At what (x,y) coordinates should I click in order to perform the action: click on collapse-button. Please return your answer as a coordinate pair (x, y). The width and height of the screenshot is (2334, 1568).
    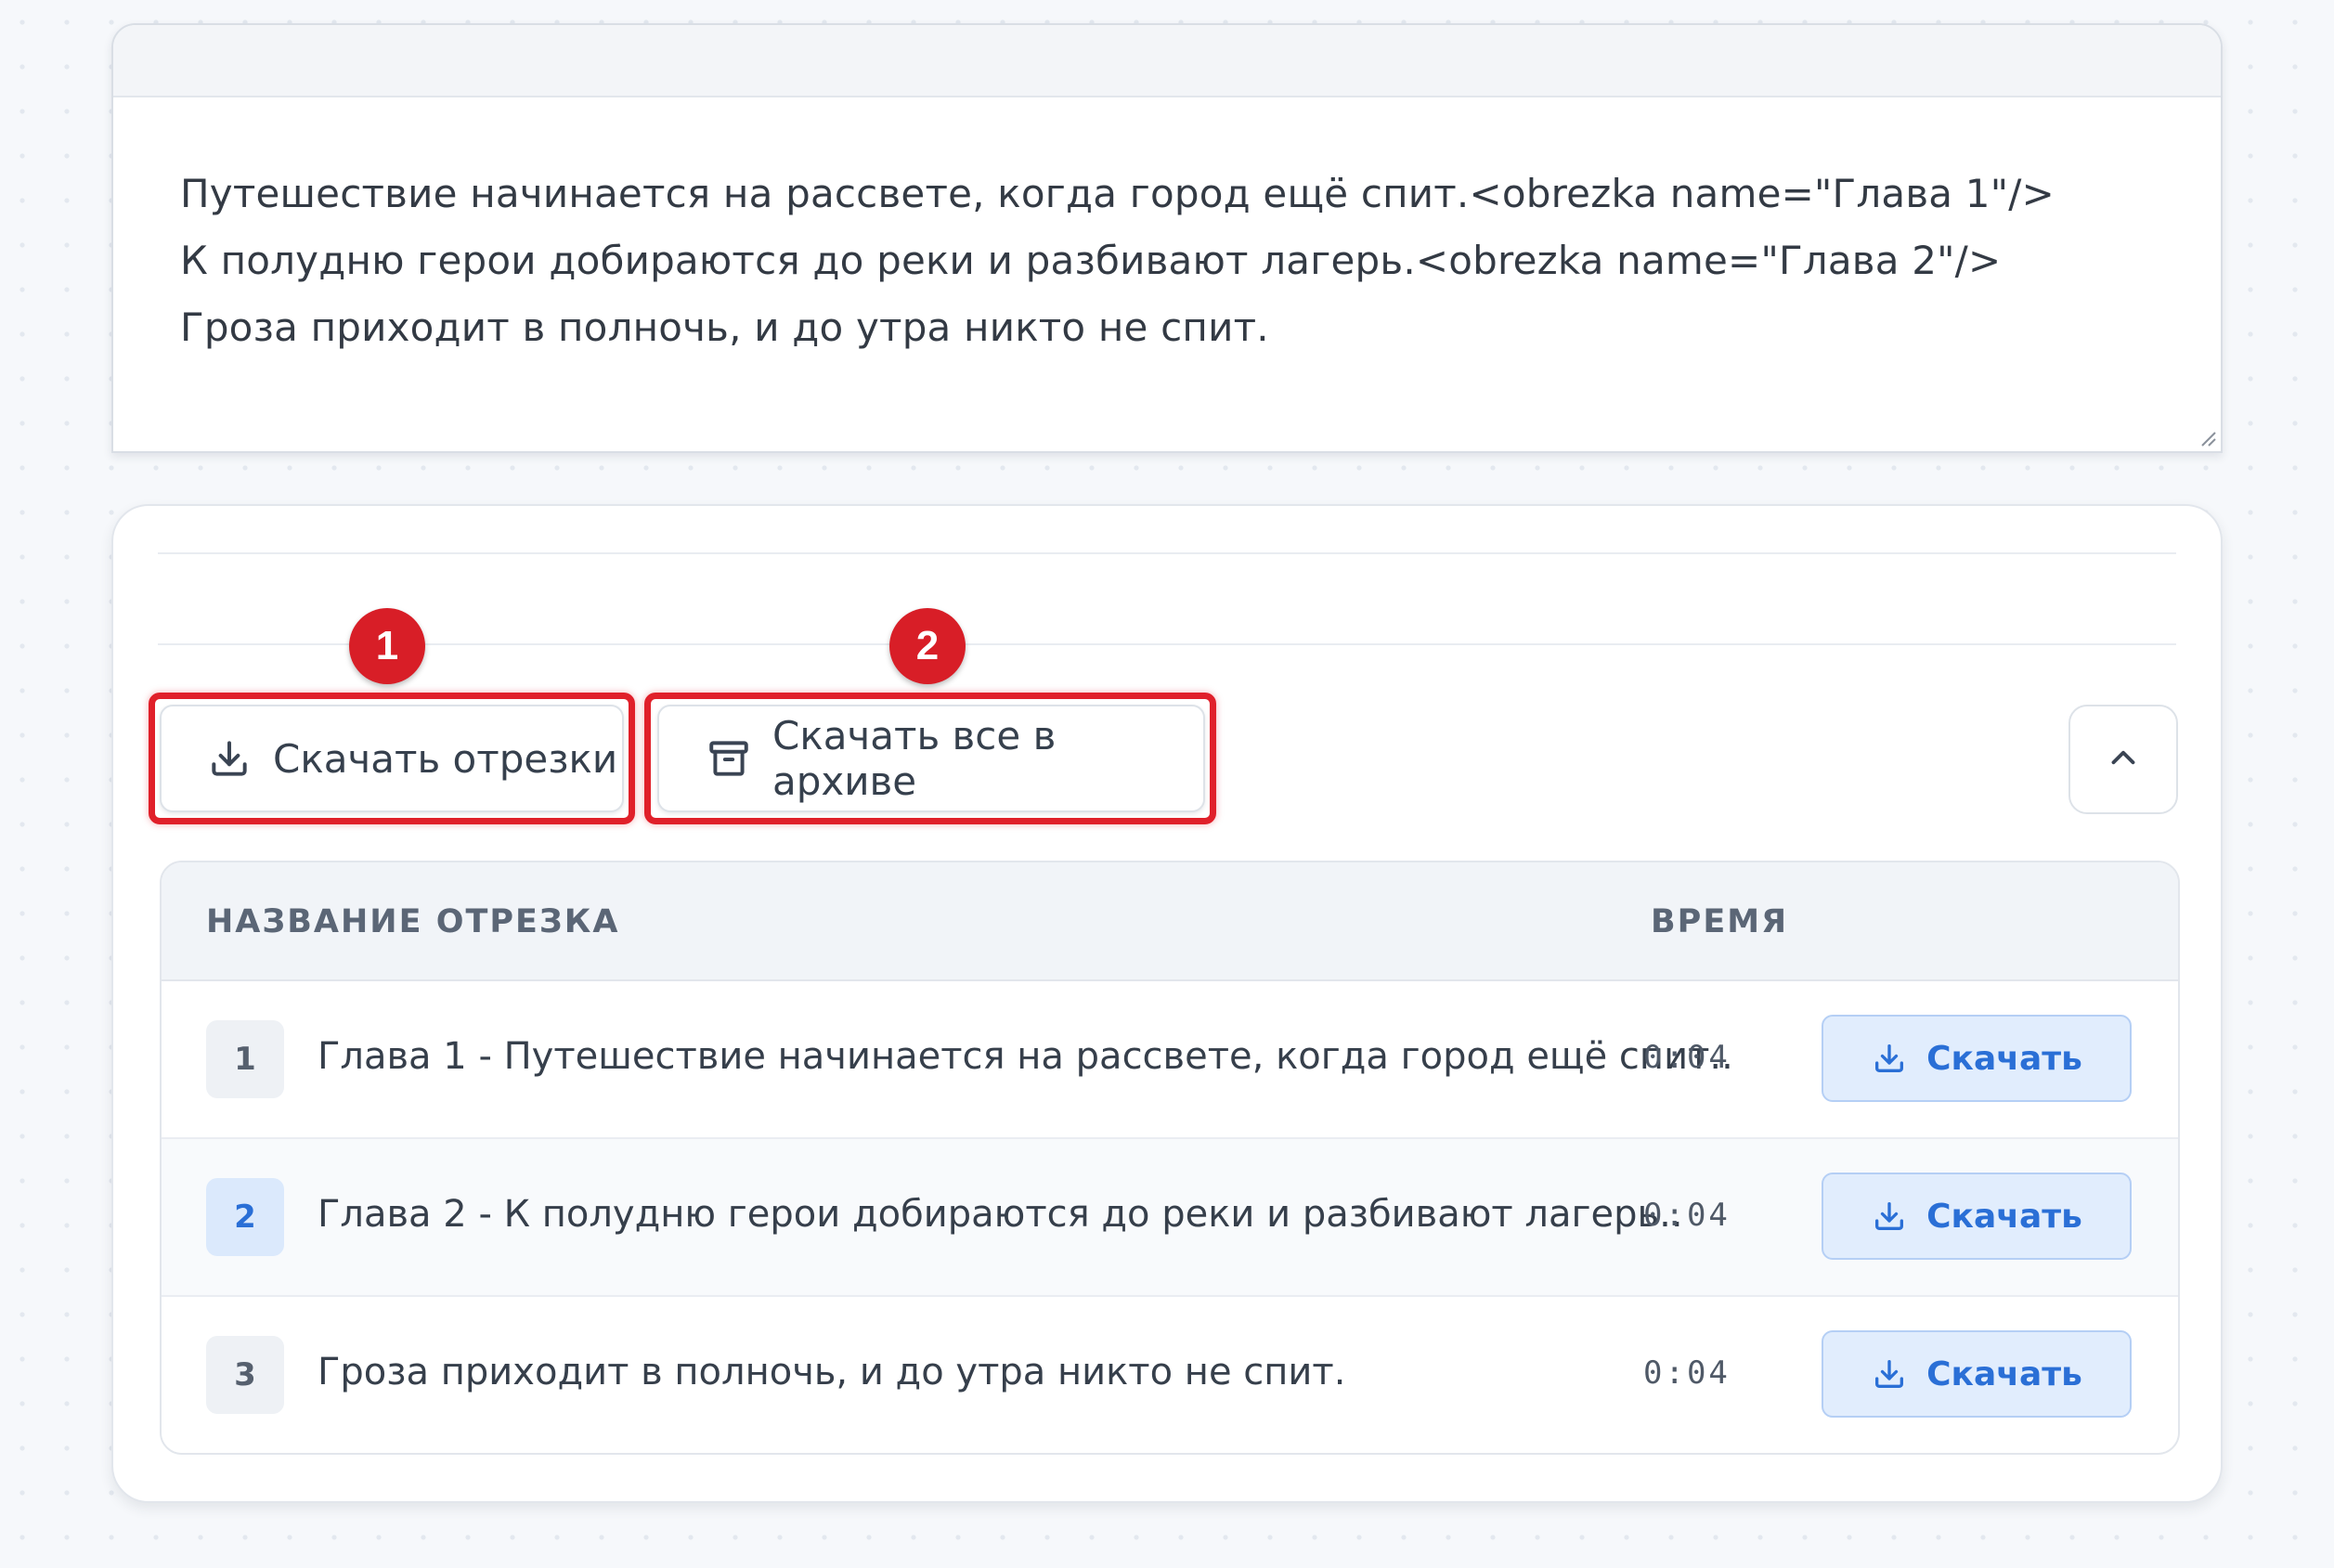
    Looking at the image, I should click on (2123, 759).